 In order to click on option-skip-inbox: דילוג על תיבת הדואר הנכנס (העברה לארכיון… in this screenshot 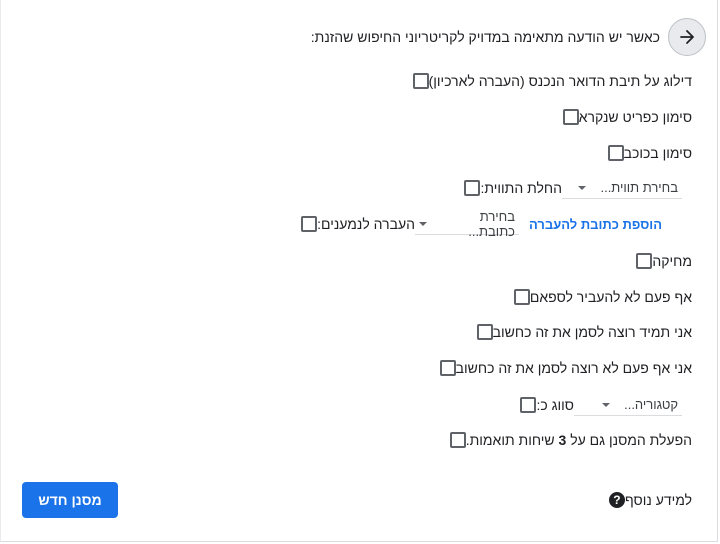, I will do `click(546, 81)`.